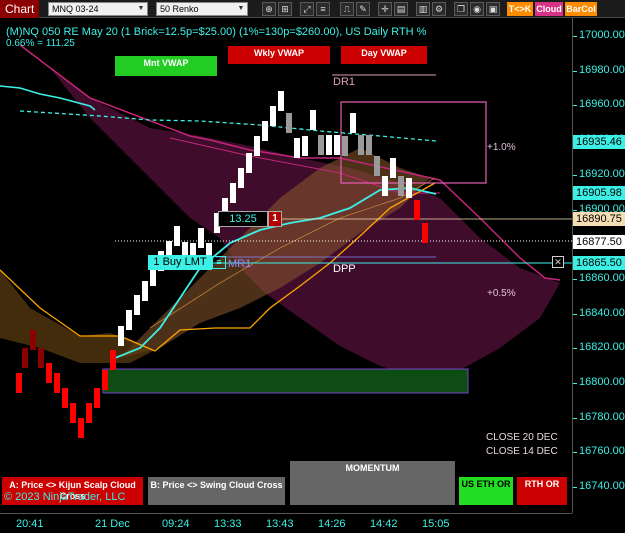 The height and width of the screenshot is (533, 625). What do you see at coordinates (65, 497) in the screenshot?
I see `copyright-text: © 2023 NinjaTrader, LLC` at bounding box center [65, 497].